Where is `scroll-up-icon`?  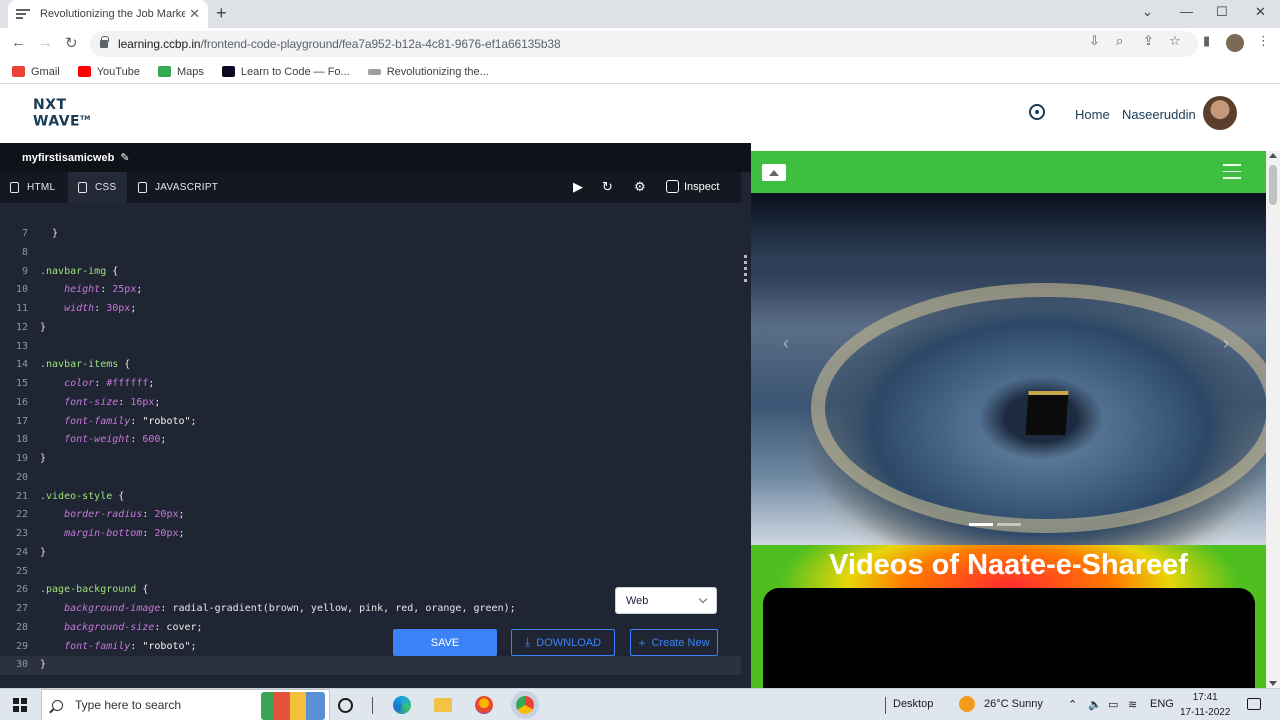 scroll-up-icon is located at coordinates (1273, 155).